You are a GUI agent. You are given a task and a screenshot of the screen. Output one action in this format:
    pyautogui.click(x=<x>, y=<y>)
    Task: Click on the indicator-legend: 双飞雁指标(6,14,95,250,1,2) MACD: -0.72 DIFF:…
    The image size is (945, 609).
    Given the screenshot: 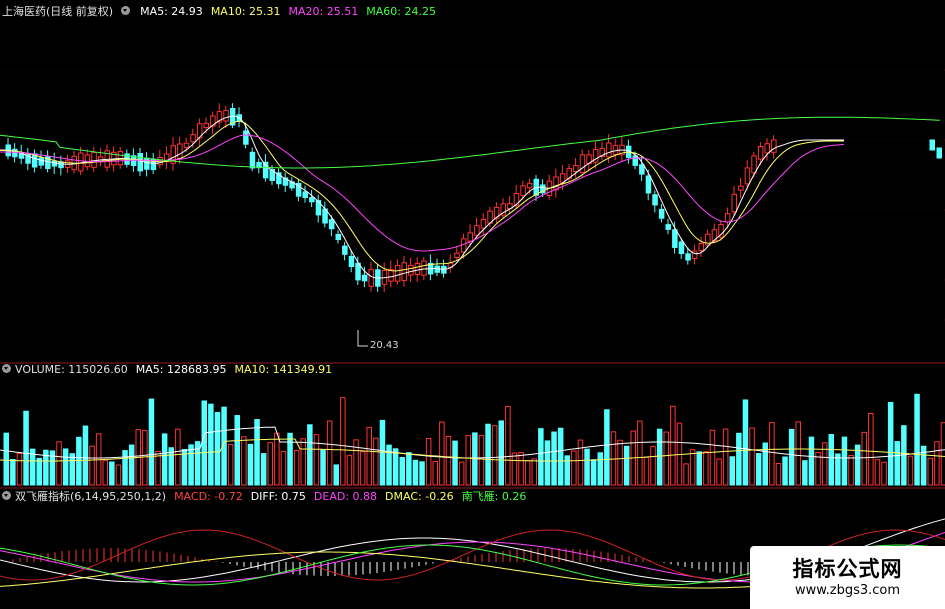 What is the action you would take?
    pyautogui.click(x=263, y=496)
    